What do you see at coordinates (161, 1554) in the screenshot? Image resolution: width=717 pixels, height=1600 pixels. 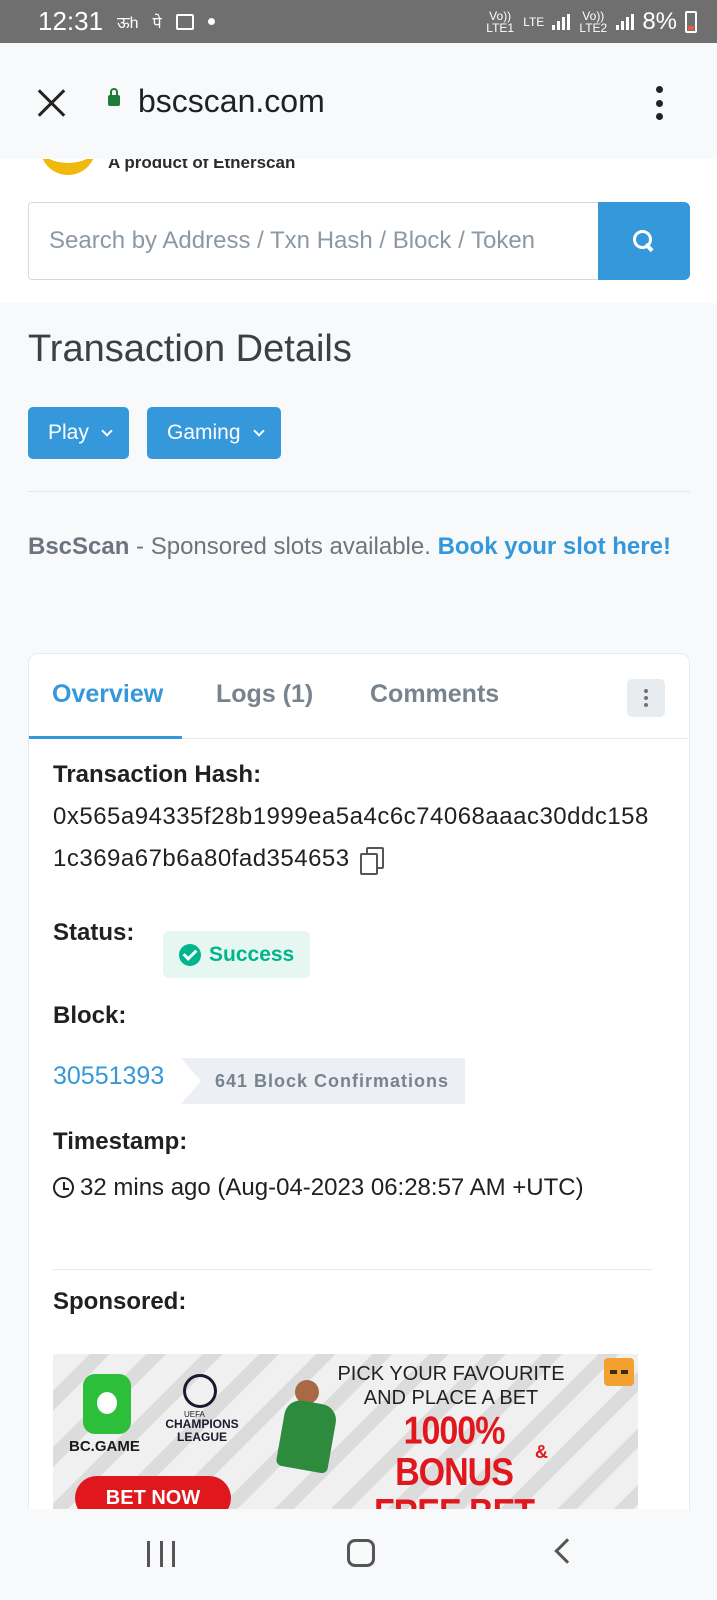 I see `recent-apps-icon` at bounding box center [161, 1554].